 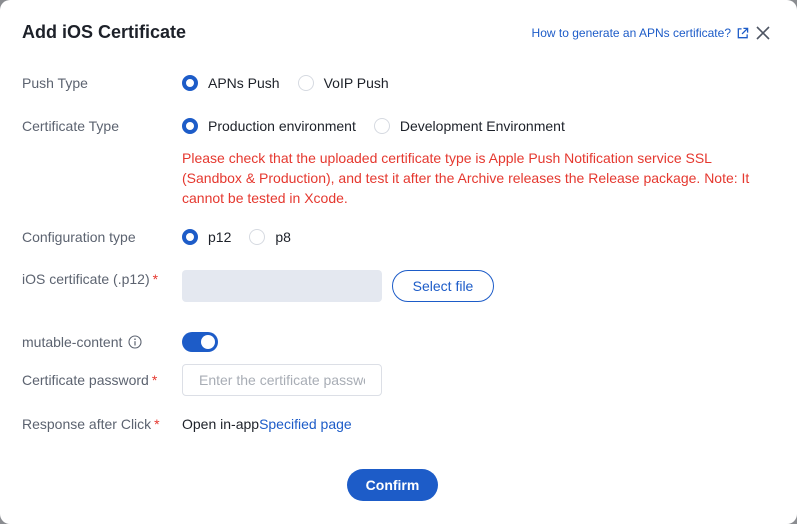 What do you see at coordinates (79, 237) in the screenshot?
I see `configuration-type-label: Configuration type` at bounding box center [79, 237].